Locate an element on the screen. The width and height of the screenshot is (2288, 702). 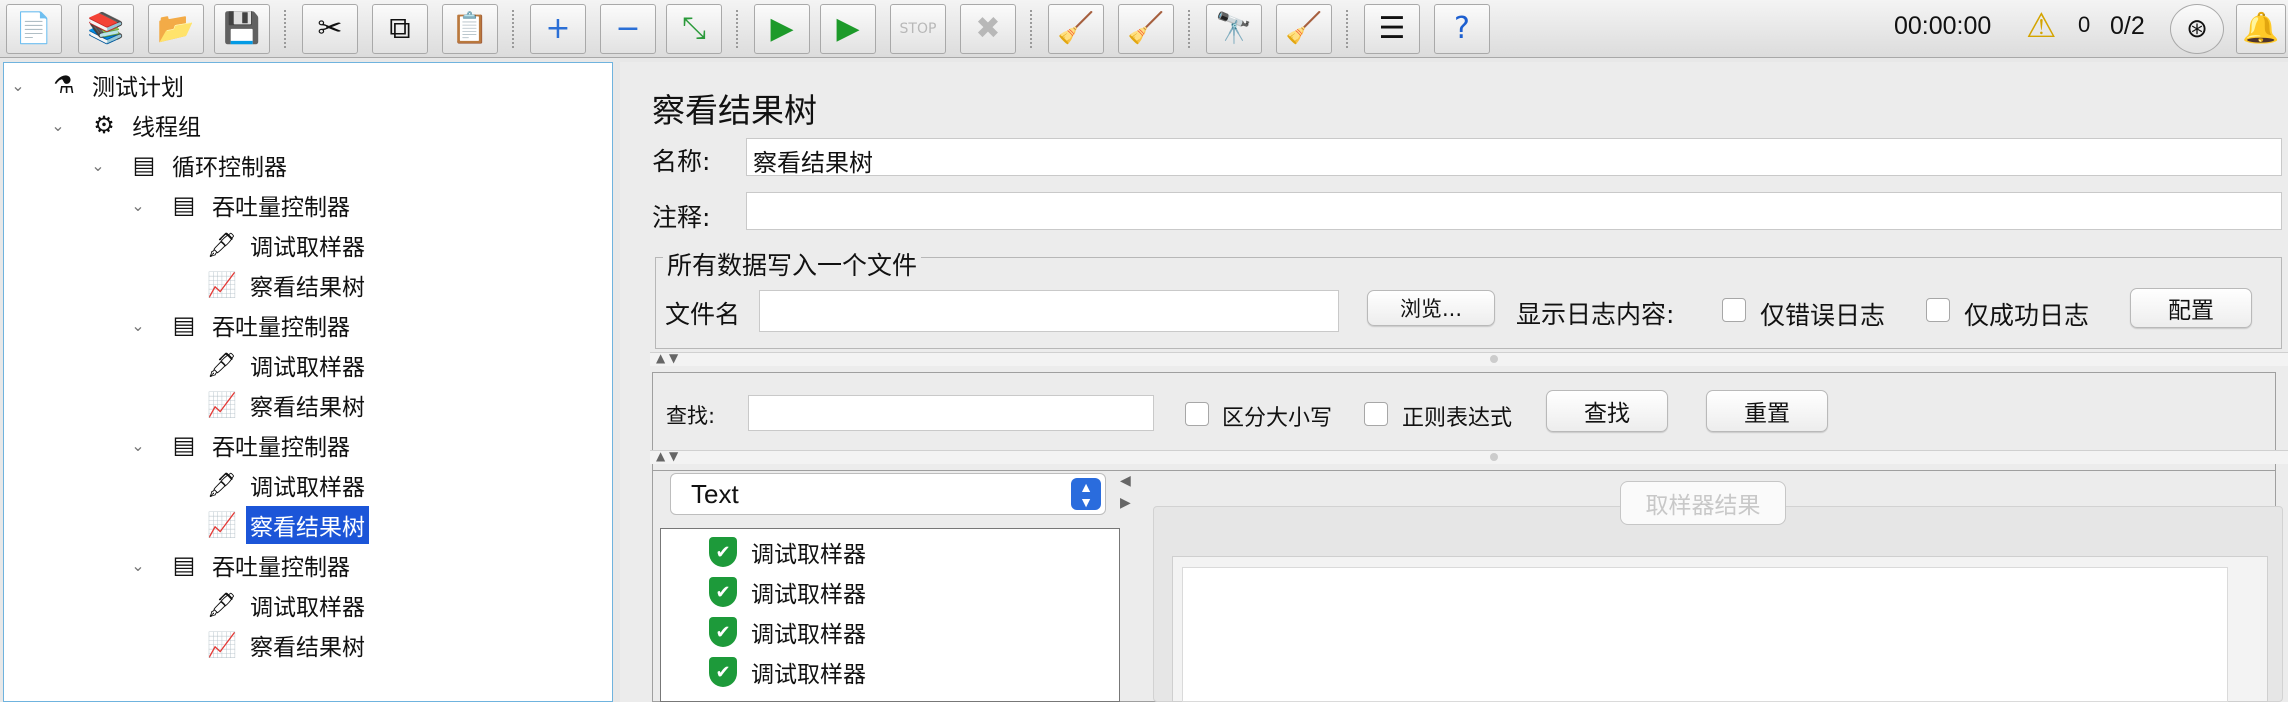
reset-button: 重置 is located at coordinates (1767, 411).